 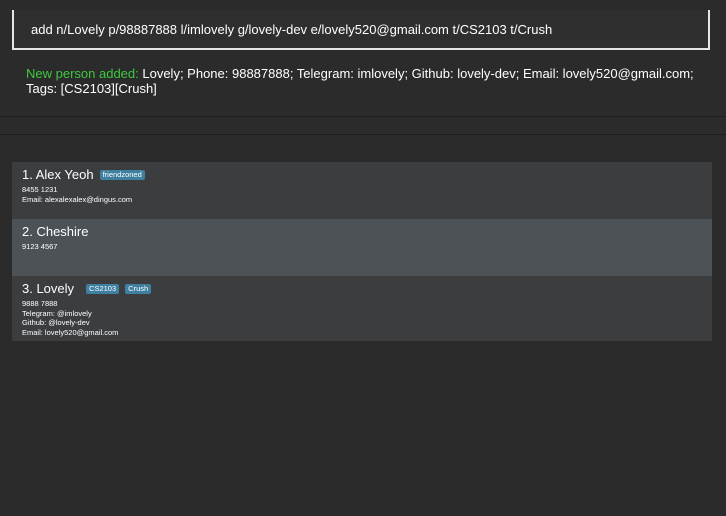 I want to click on result-line-2: Tags: [CS2103][Crush], so click(x=91, y=88).